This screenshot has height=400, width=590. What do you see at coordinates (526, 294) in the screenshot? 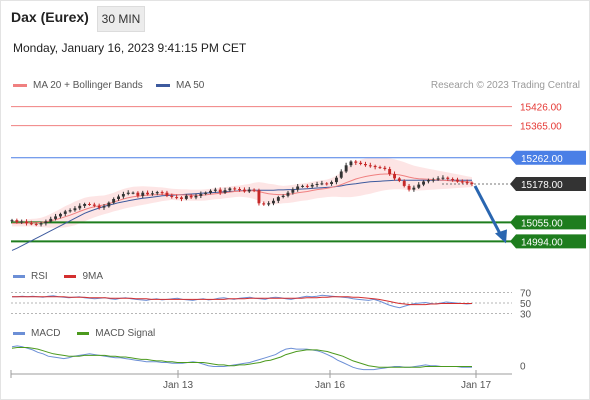
I see `rsi-tick-label: 70` at bounding box center [526, 294].